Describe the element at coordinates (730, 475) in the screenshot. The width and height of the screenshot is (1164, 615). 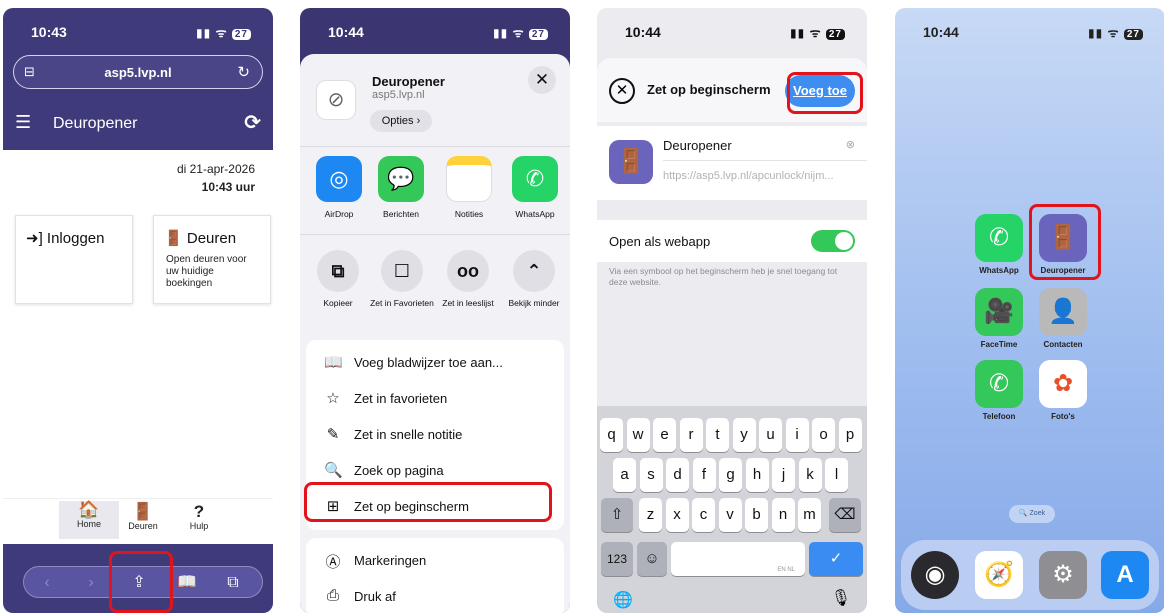
I see `key-g: g` at that location.